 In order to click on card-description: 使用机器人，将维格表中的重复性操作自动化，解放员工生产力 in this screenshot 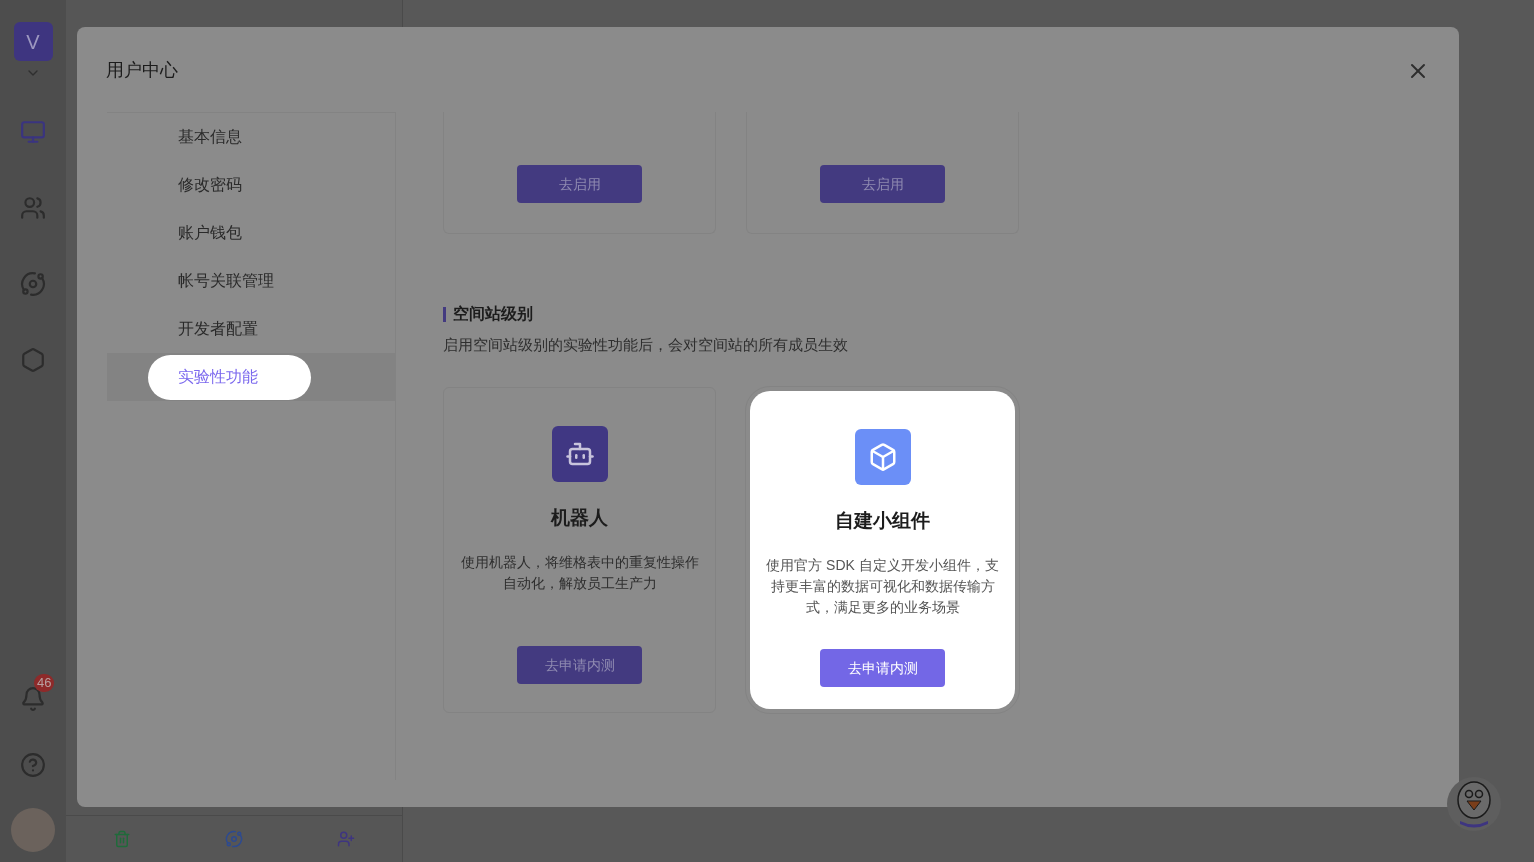, I will do `click(579, 573)`.